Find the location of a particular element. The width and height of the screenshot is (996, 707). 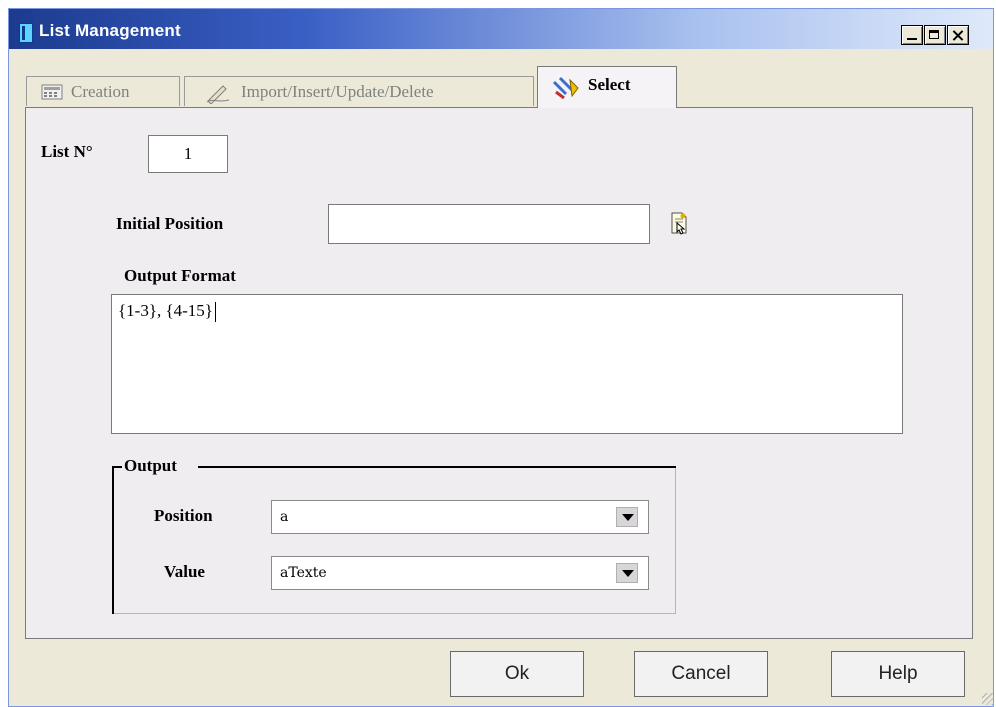

resize-grip-icon is located at coordinates (988, 699).